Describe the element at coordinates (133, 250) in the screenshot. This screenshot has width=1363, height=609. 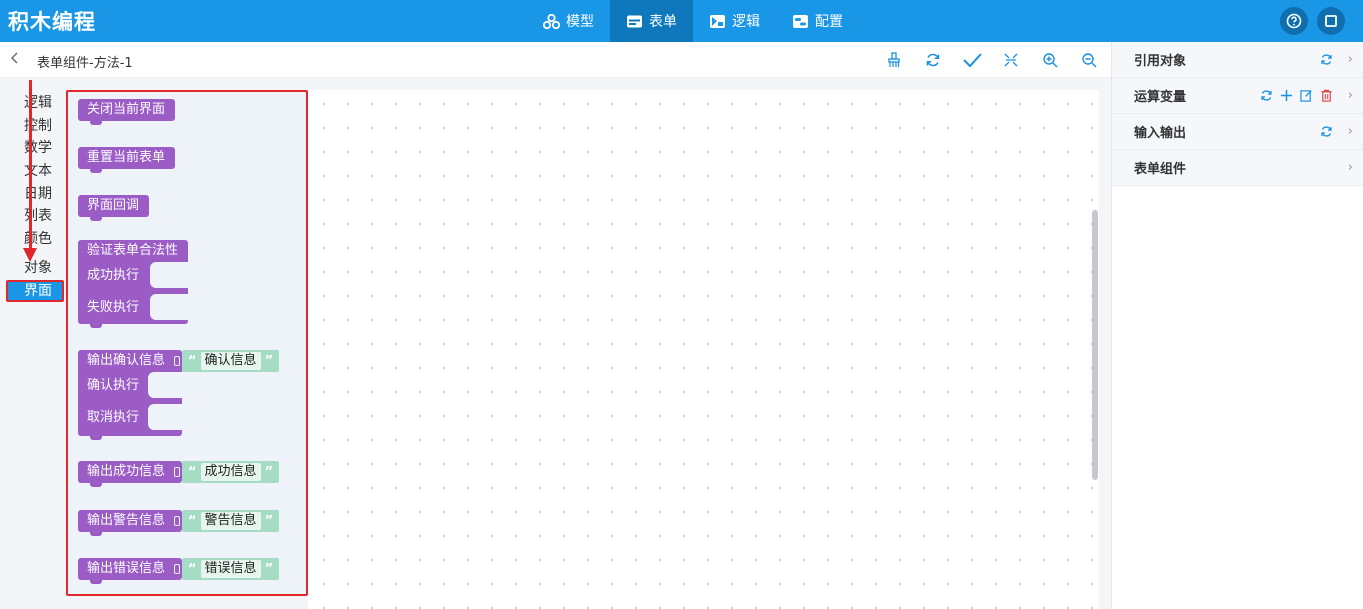
I see `block-label: 验证表单合法性` at that location.